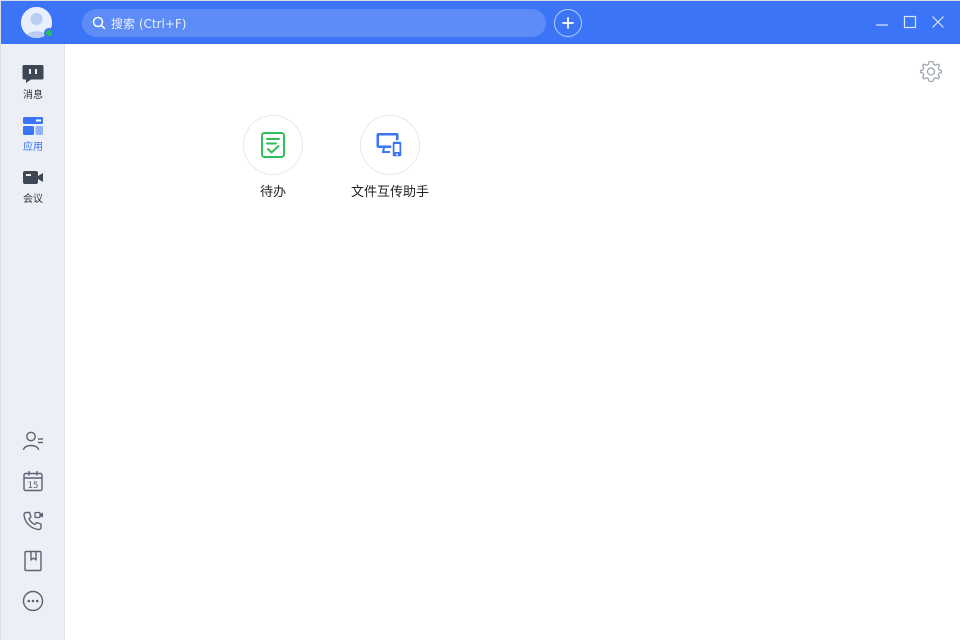 Image resolution: width=960 pixels, height=640 pixels. I want to click on bookmark-icon, so click(33, 561).